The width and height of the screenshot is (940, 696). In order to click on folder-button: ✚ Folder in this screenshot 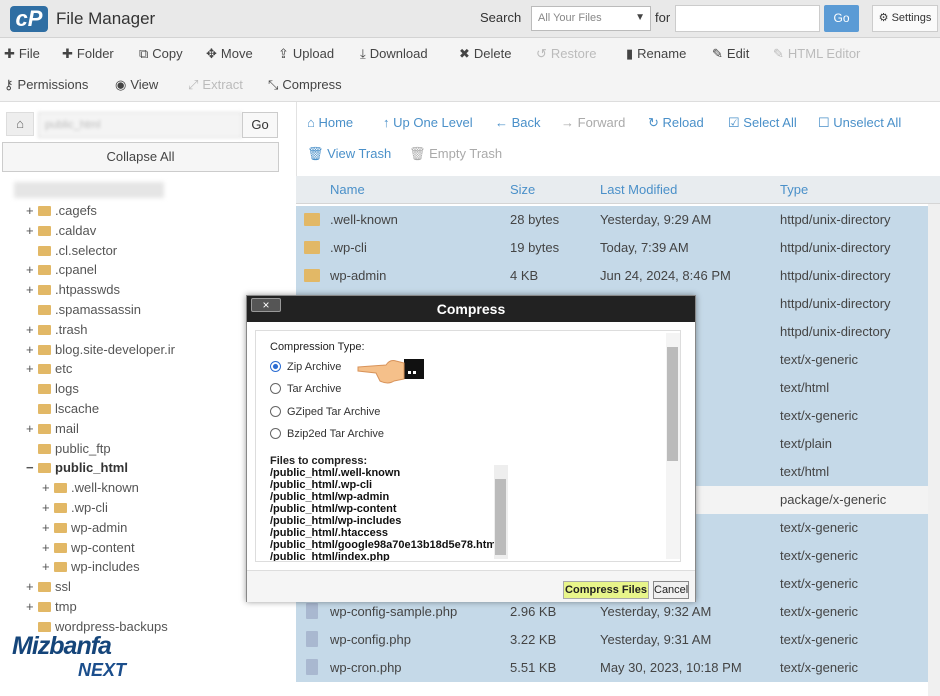, I will do `click(88, 54)`.